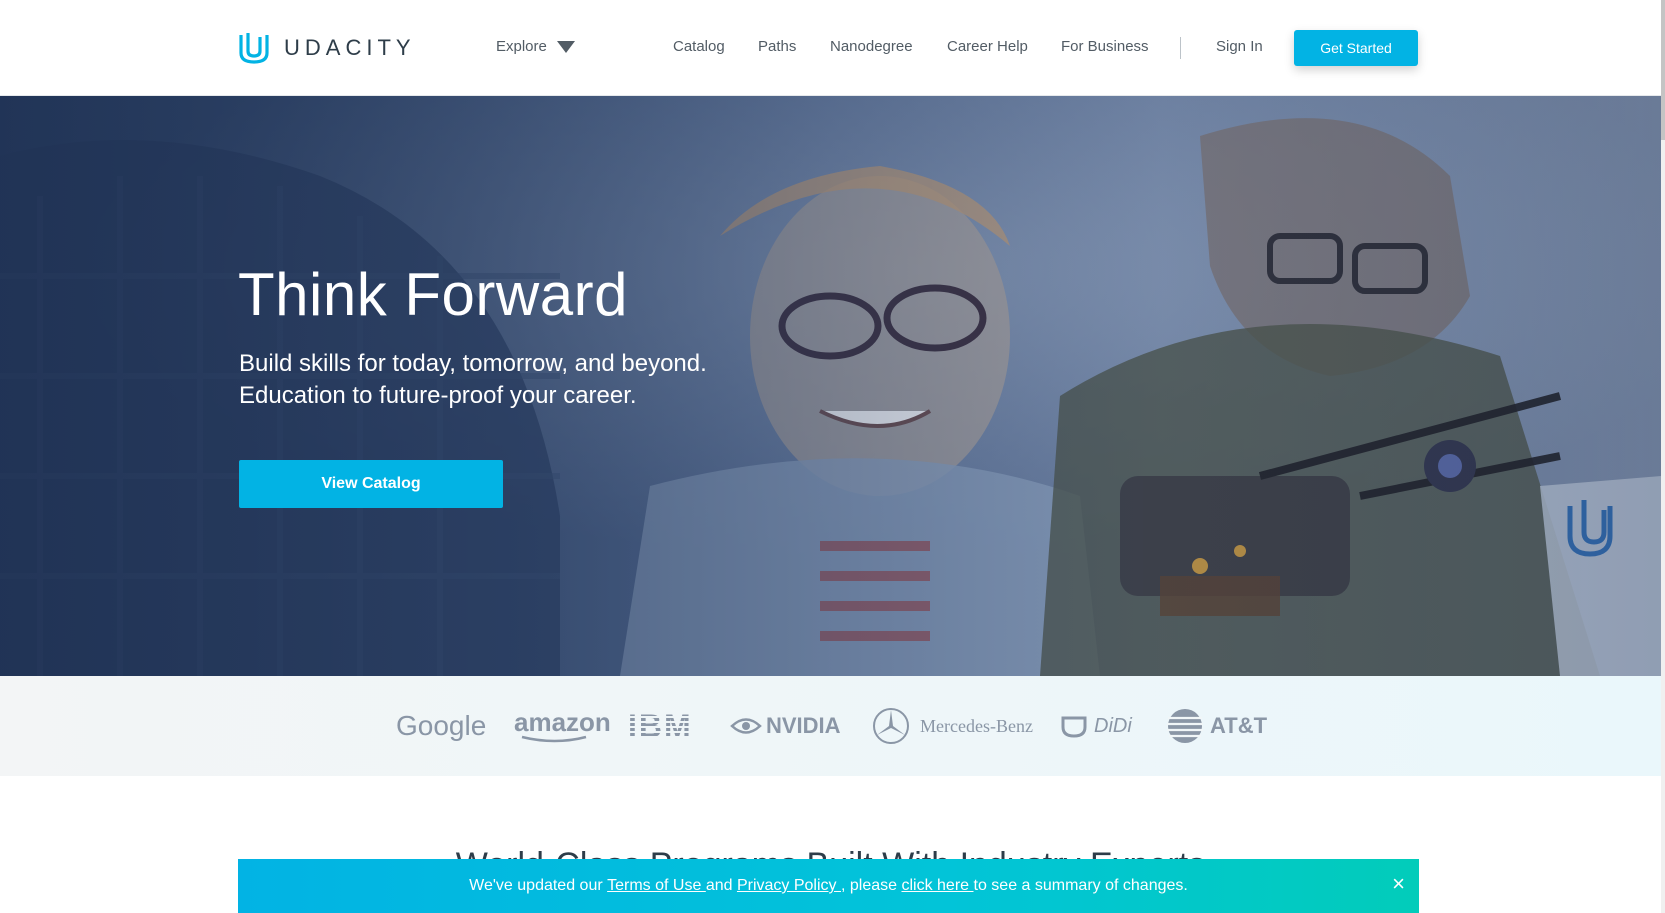 This screenshot has height=913, width=1665. What do you see at coordinates (521, 46) in the screenshot?
I see `explore-label: Explore` at bounding box center [521, 46].